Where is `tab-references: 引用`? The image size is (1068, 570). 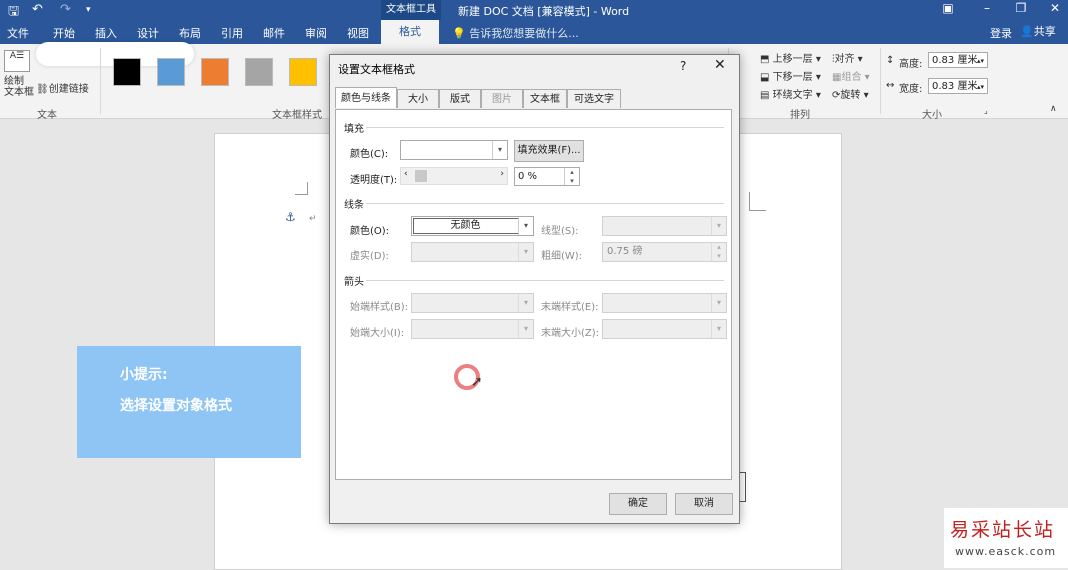 tab-references: 引用 is located at coordinates (232, 33).